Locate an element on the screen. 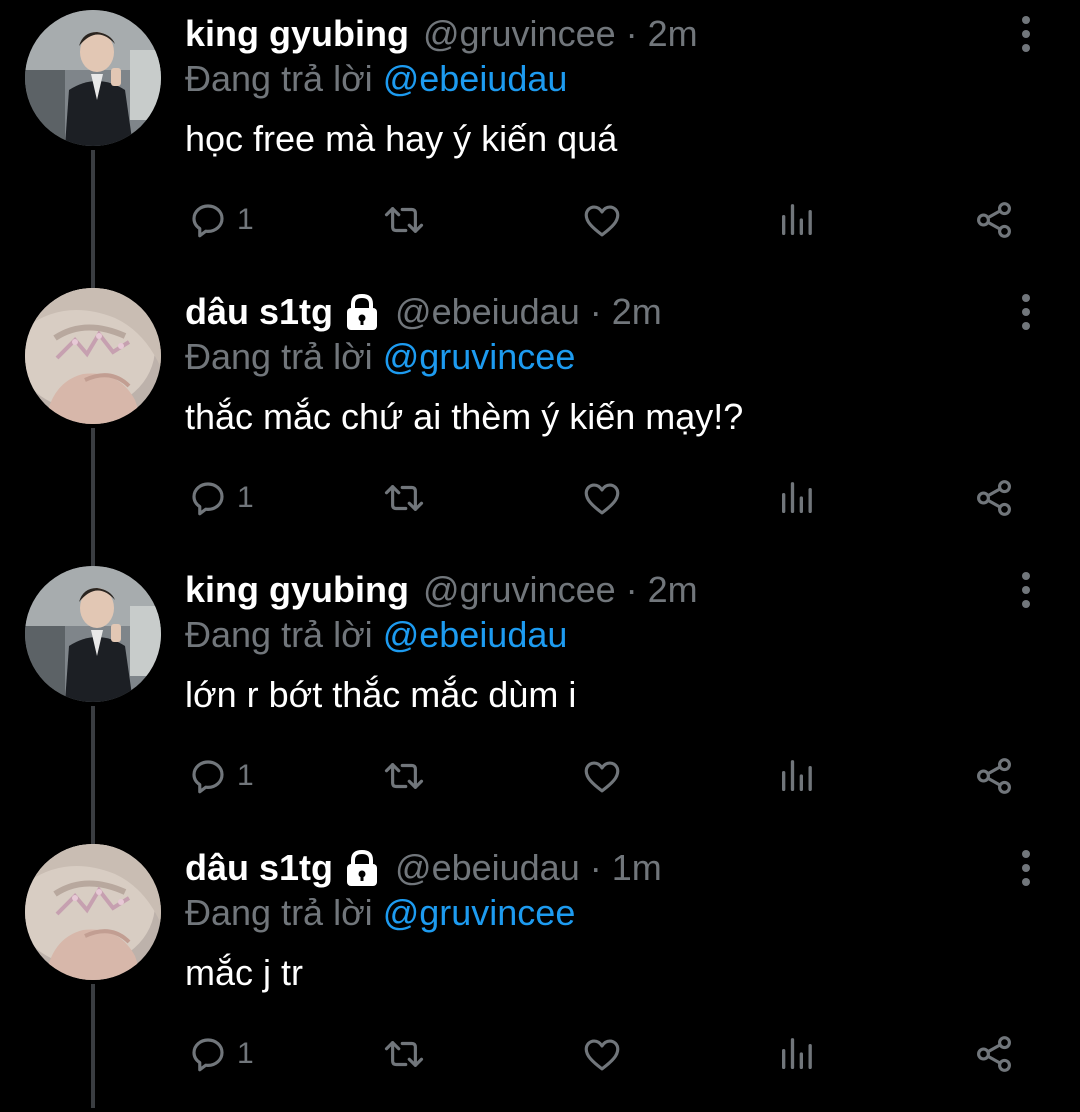 This screenshot has height=1112, width=1080. timestamp: 1m is located at coordinates (637, 868).